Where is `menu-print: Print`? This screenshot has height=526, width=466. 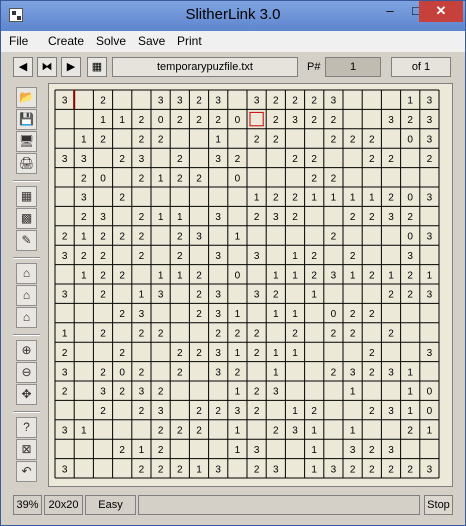
menu-print: Print is located at coordinates (189, 41).